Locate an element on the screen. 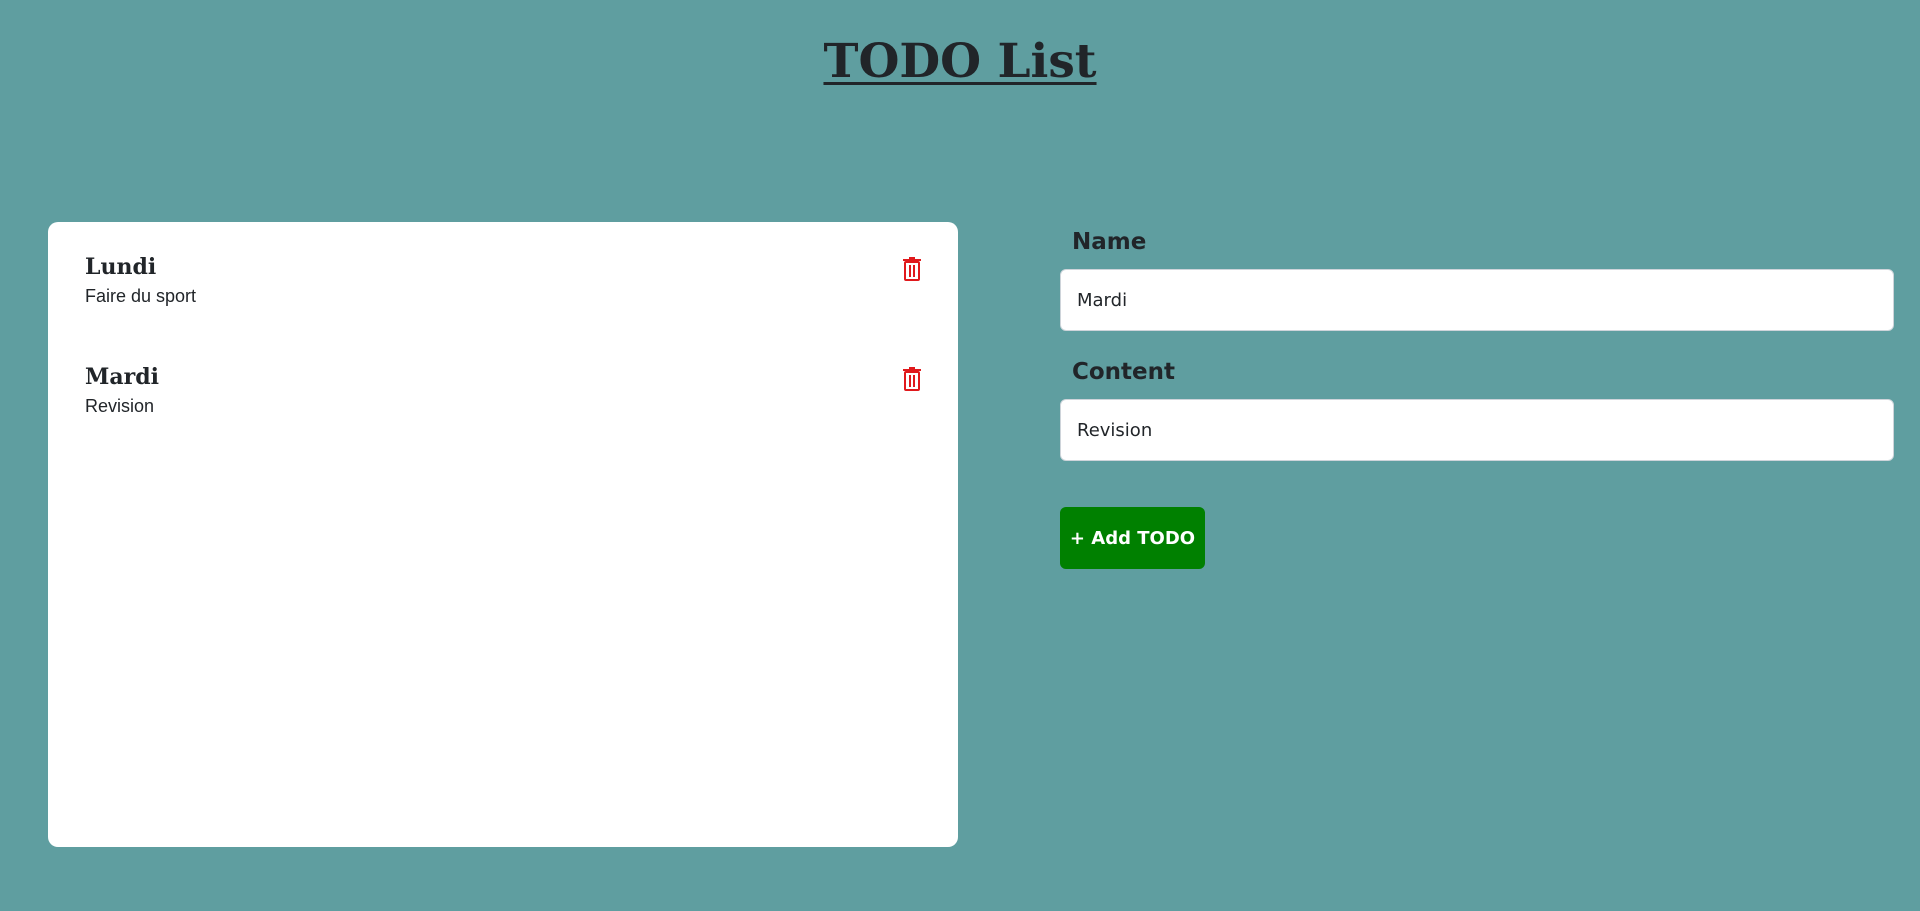 The width and height of the screenshot is (1920, 911). content-input is located at coordinates (1477, 430).